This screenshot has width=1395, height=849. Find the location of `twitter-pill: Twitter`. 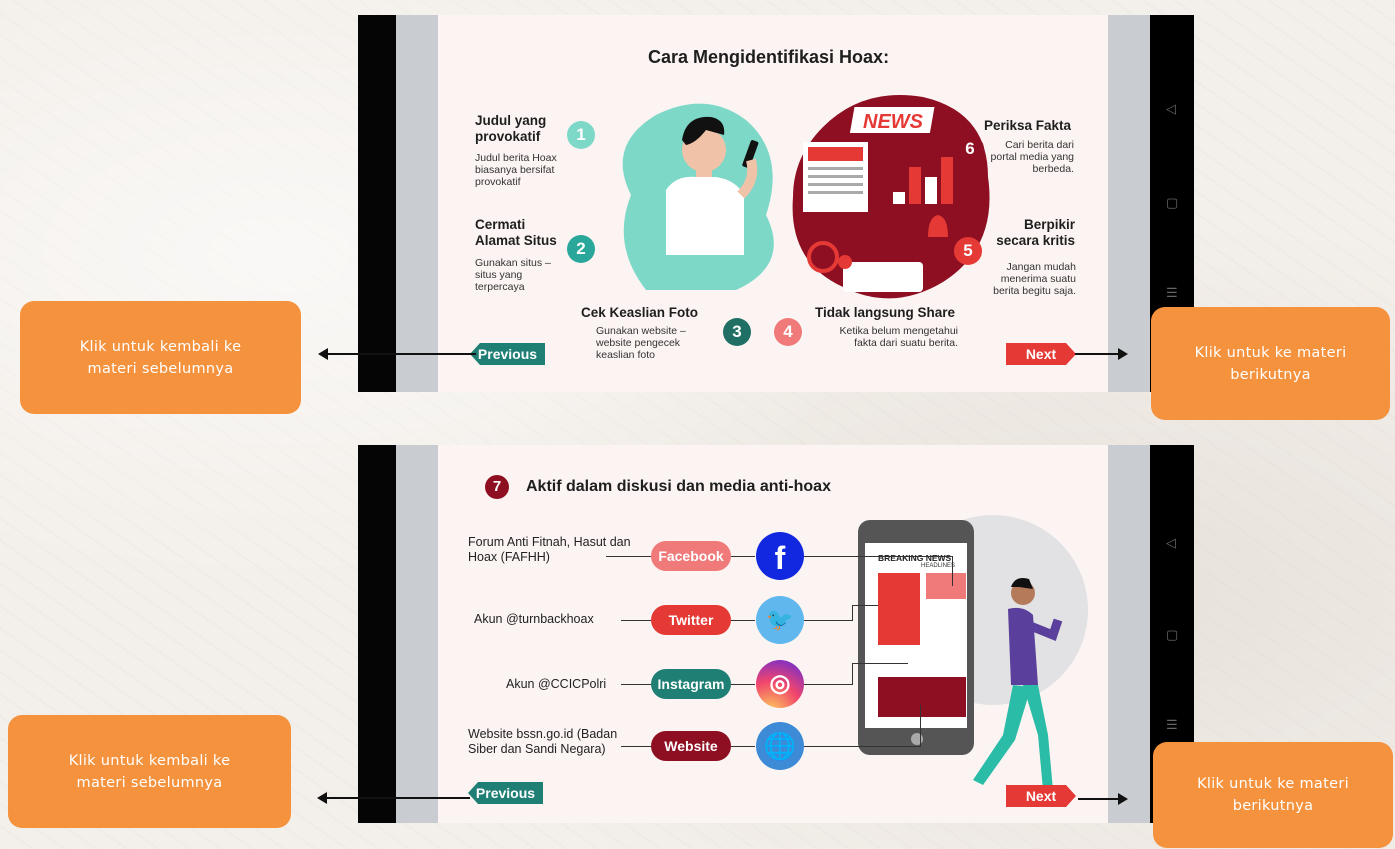

twitter-pill: Twitter is located at coordinates (691, 620).